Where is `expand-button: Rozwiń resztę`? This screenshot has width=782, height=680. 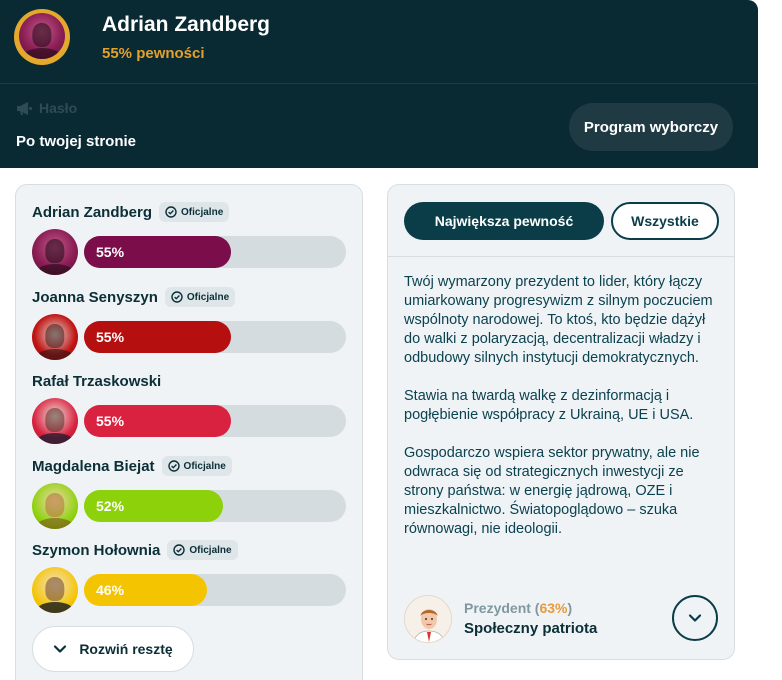 expand-button: Rozwiń resztę is located at coordinates (113, 649).